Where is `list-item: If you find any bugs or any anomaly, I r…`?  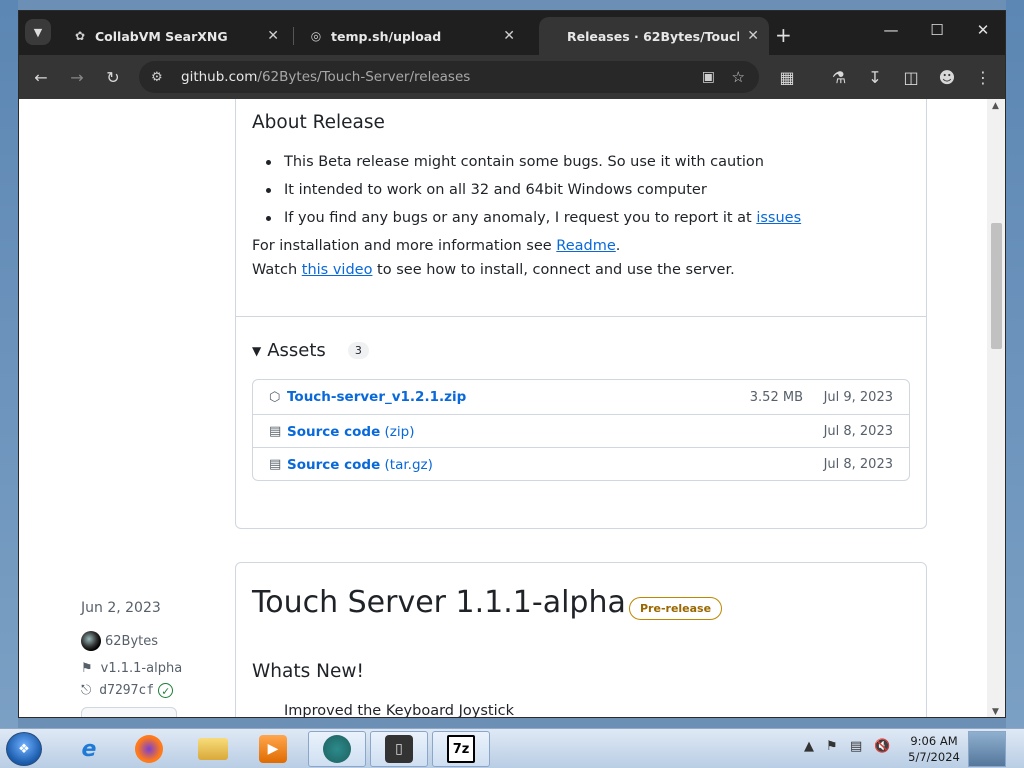 list-item: If you find any bugs or any anomaly, I r… is located at coordinates (526, 218).